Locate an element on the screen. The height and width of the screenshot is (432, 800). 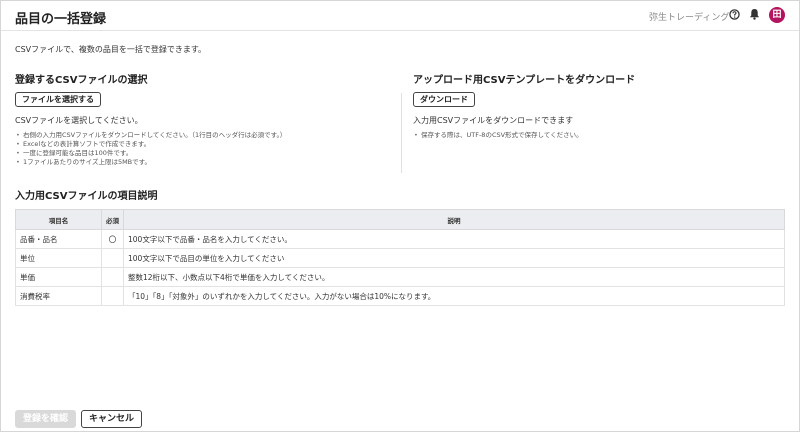
item-name-cell: 消費税率 is located at coordinates (58, 296).